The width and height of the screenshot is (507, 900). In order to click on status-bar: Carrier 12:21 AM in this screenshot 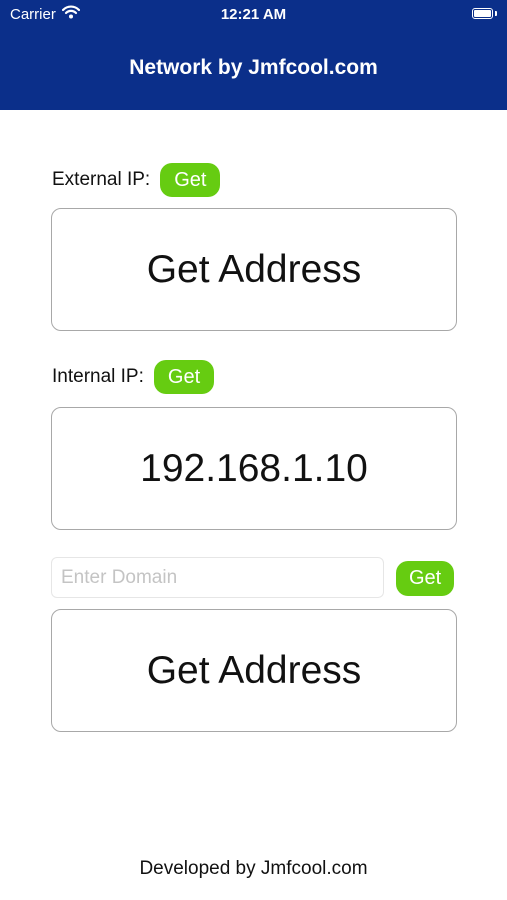, I will do `click(253, 15)`.